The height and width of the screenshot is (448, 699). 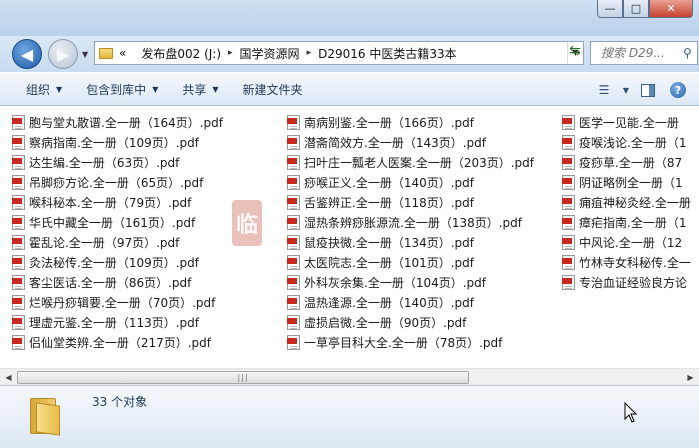 I want to click on file-item: 胞与堂丸散谱.全一册（164页）.pdf, so click(x=117, y=122).